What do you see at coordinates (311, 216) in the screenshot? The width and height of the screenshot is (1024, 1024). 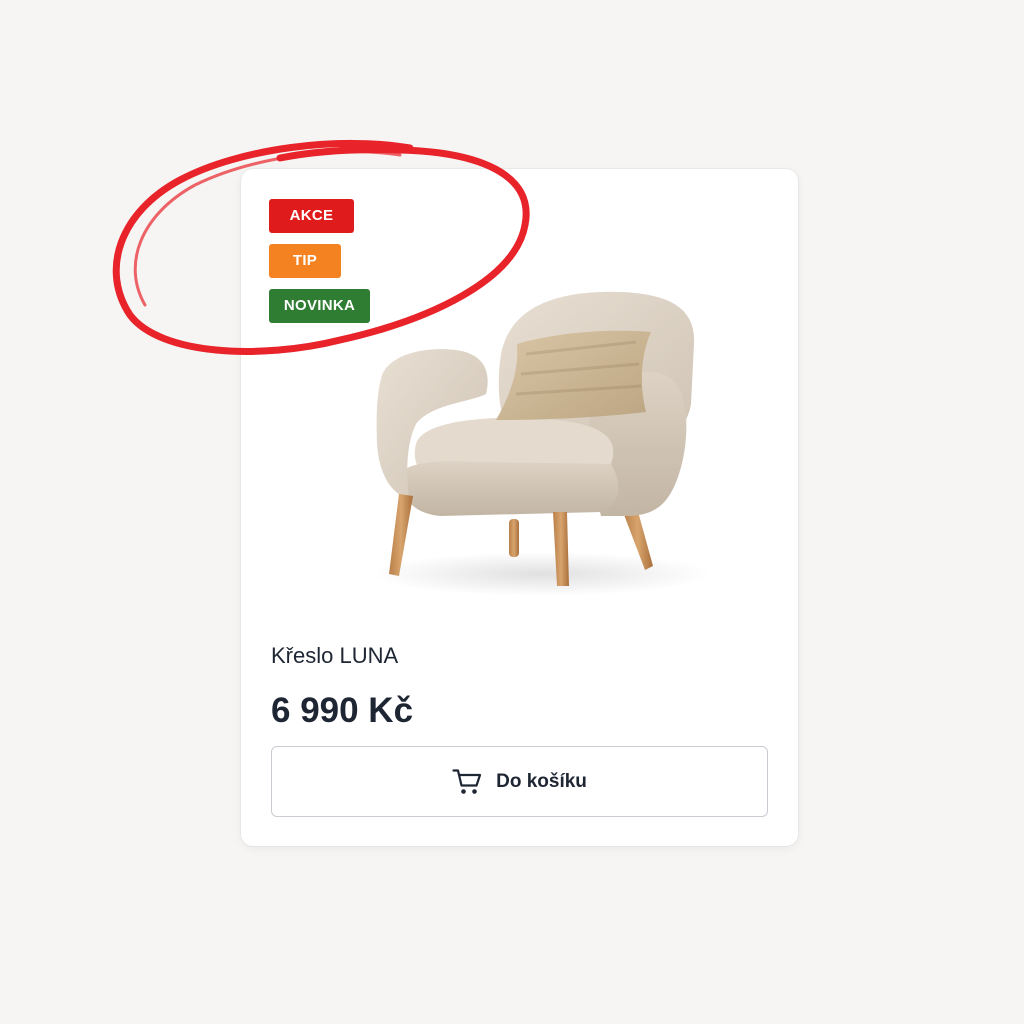 I see `badge-akce: AKCE` at bounding box center [311, 216].